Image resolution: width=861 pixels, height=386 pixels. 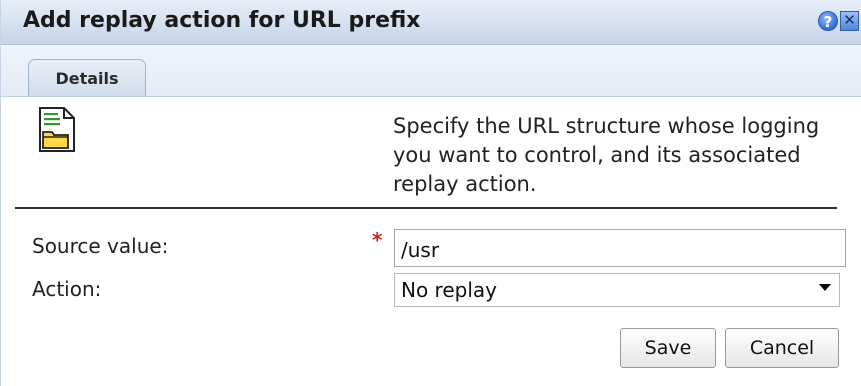 I want to click on dialog-title: Add replay action for URL prefix, so click(x=222, y=20).